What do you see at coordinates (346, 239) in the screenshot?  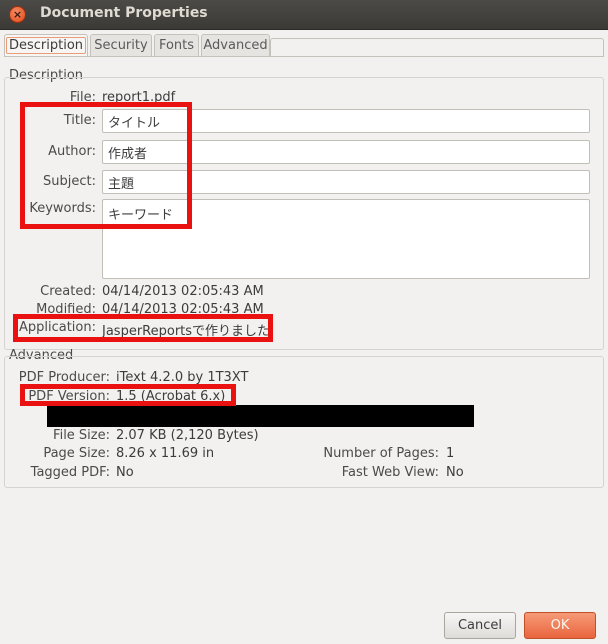 I see `keywords-field: キーワード` at bounding box center [346, 239].